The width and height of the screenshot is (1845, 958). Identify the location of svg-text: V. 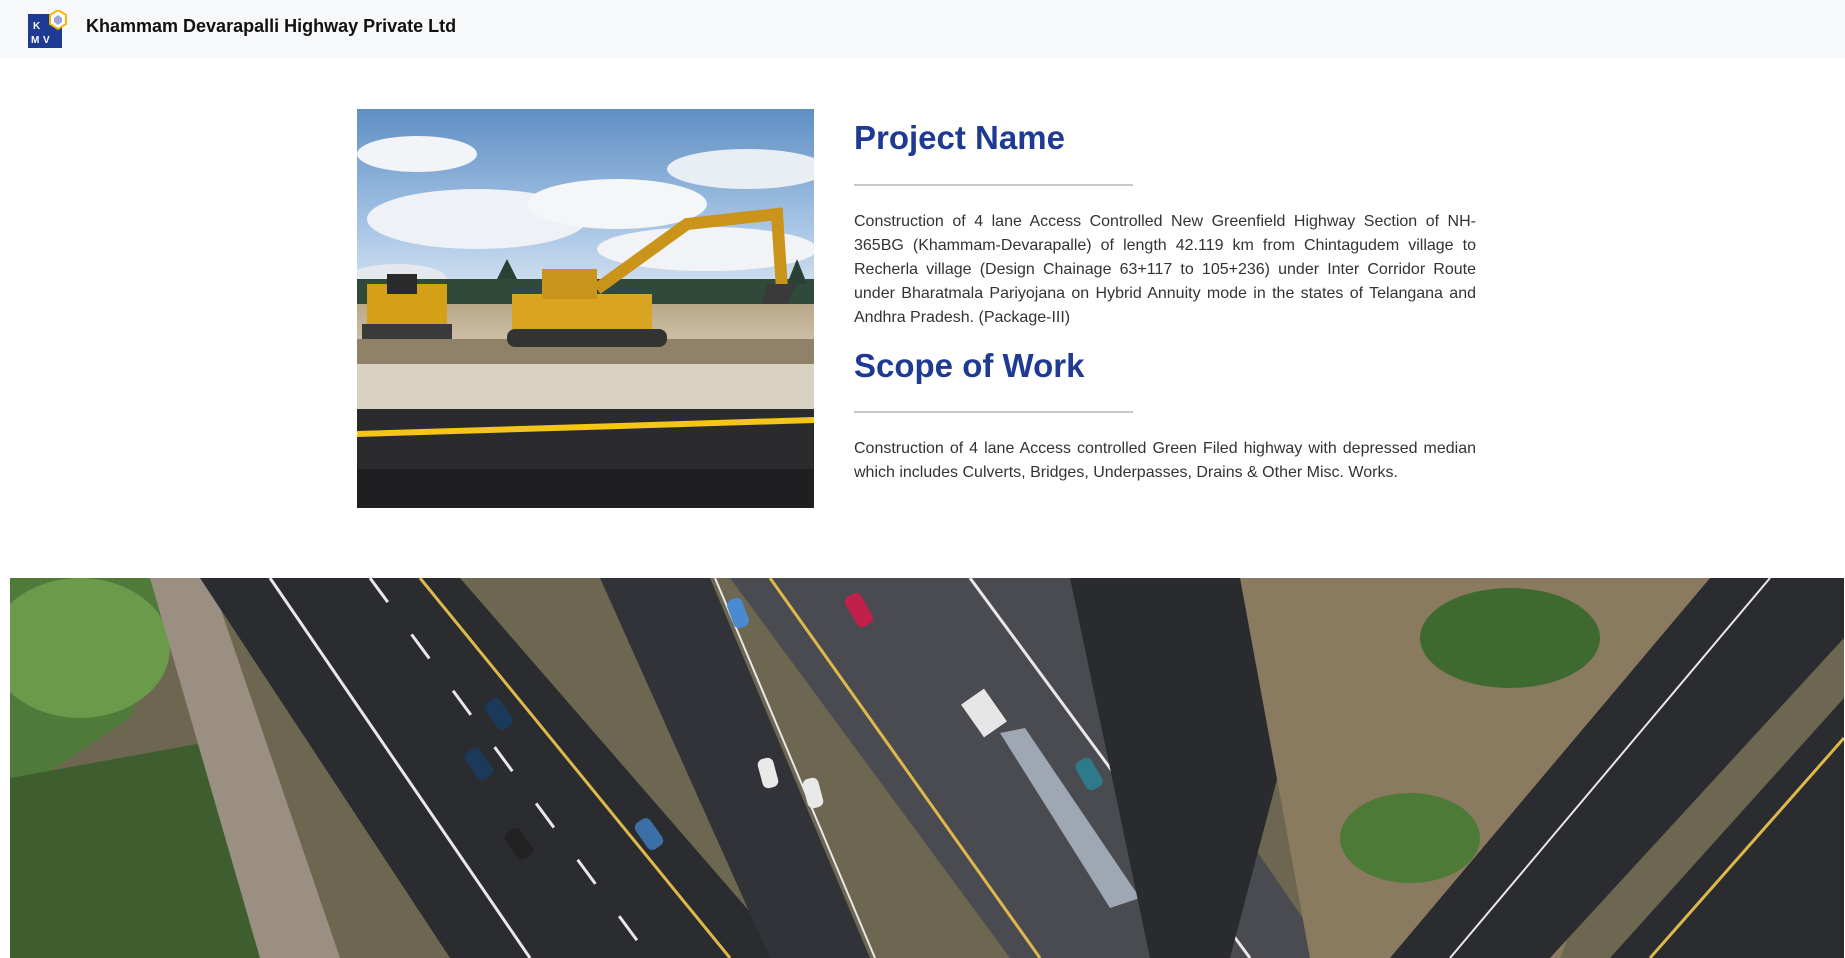
(46, 40).